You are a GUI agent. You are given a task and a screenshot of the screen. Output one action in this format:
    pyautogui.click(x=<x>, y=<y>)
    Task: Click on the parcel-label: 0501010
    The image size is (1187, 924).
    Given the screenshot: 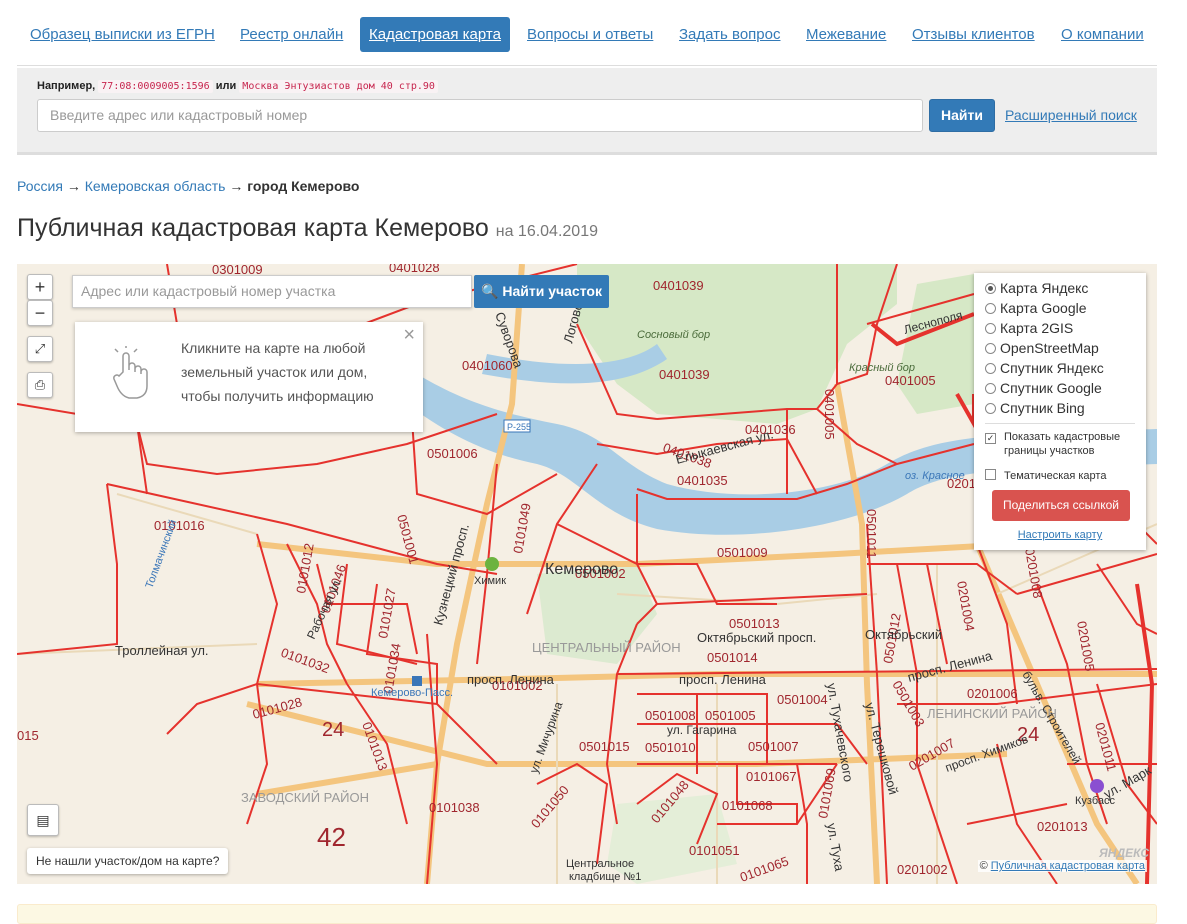 What is the action you would take?
    pyautogui.click(x=670, y=747)
    